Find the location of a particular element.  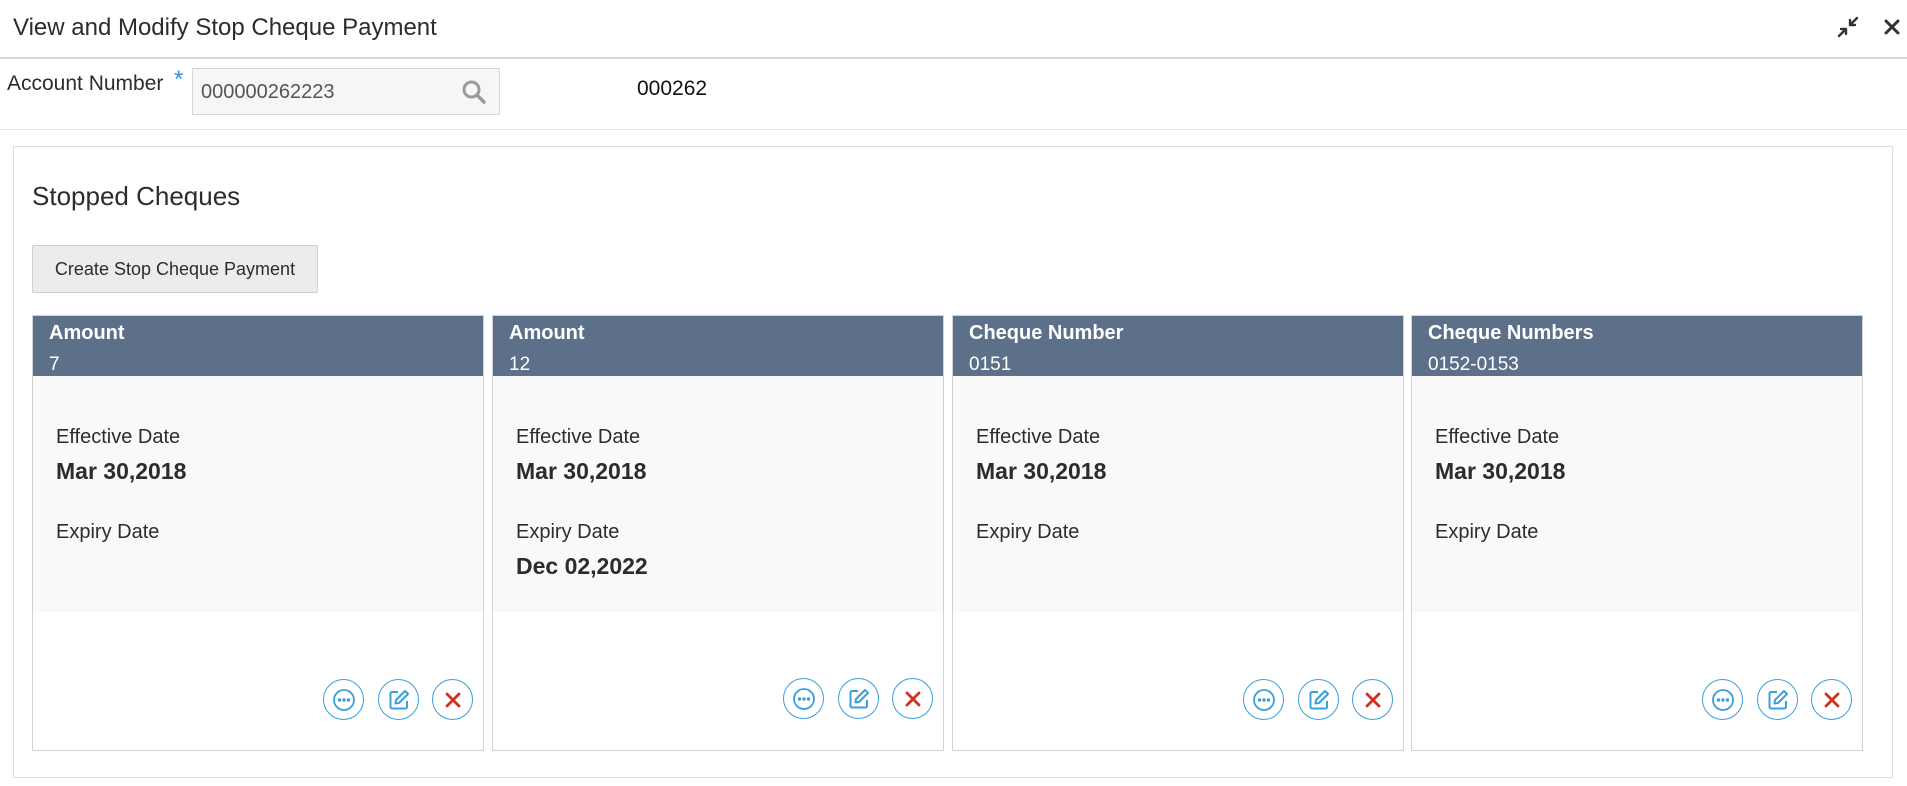

account-row: Account Number * 000262 is located at coordinates (953, 95).